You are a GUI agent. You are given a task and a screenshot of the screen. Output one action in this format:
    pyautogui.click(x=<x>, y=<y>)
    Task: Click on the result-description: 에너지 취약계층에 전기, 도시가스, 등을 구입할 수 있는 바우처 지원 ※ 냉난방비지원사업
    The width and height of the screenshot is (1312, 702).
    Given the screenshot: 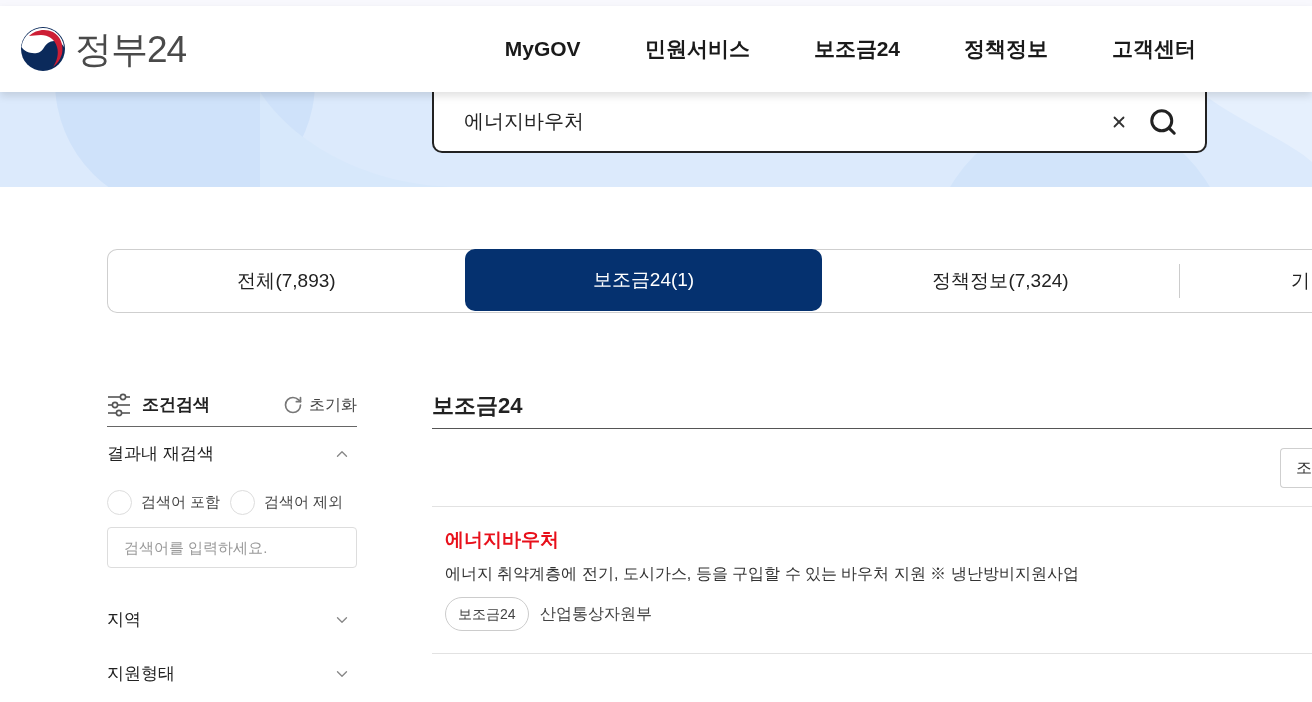 What is the action you would take?
    pyautogui.click(x=762, y=574)
    